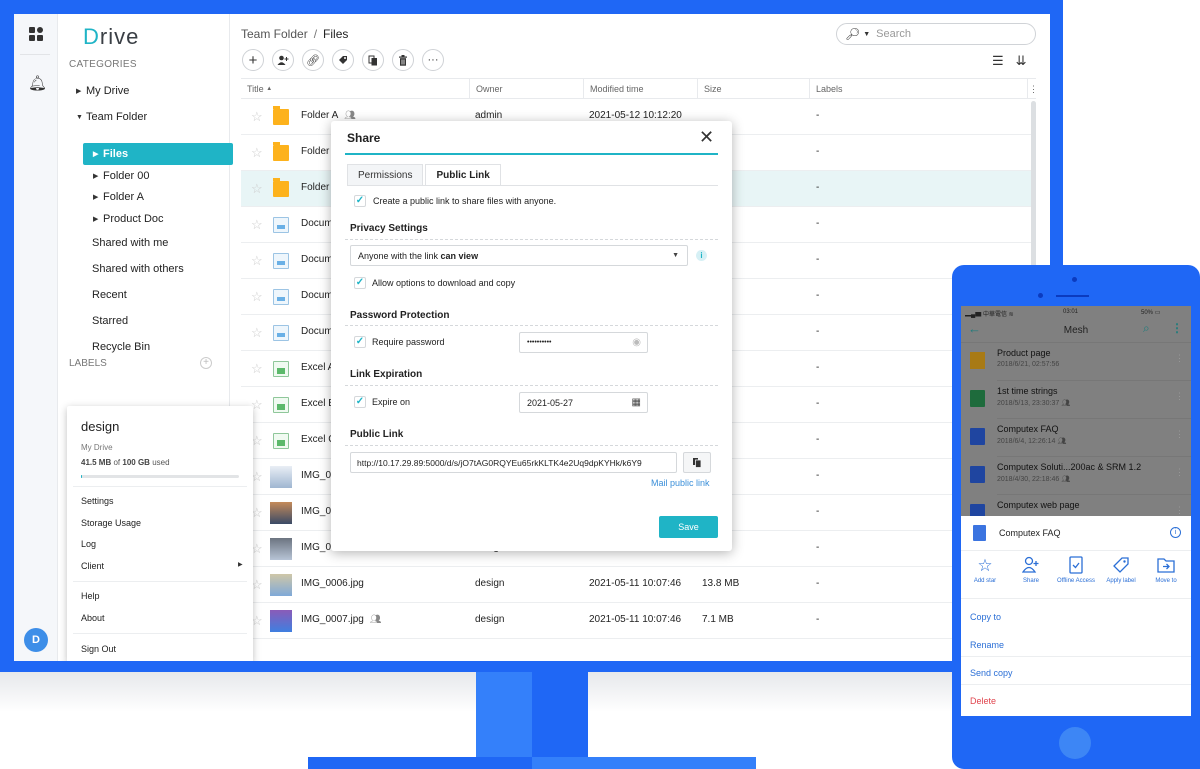 The image size is (1200, 769). I want to click on share-button, so click(283, 60).